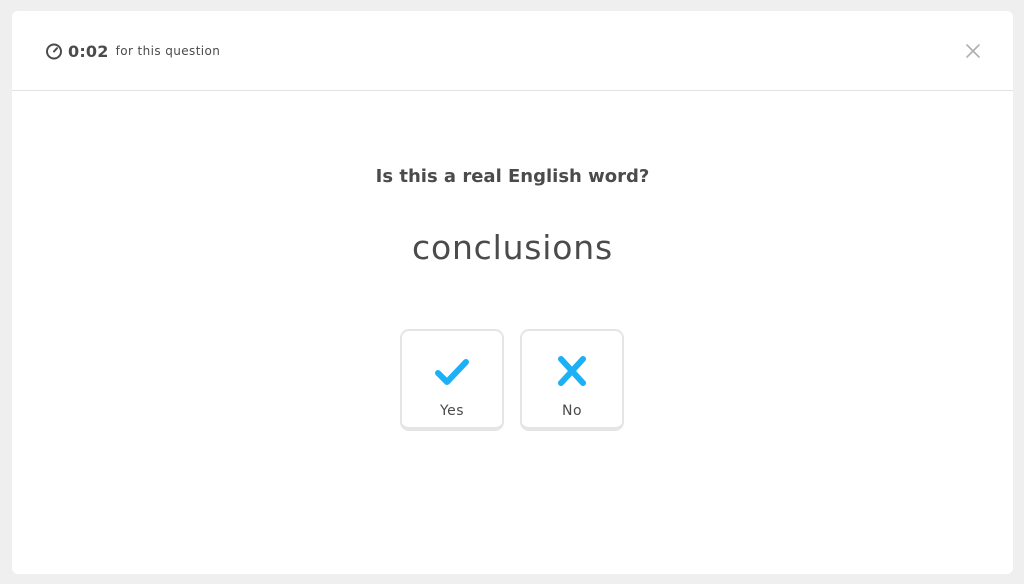 Image resolution: width=1024 pixels, height=584 pixels. I want to click on timer-value: 0:02, so click(88, 51).